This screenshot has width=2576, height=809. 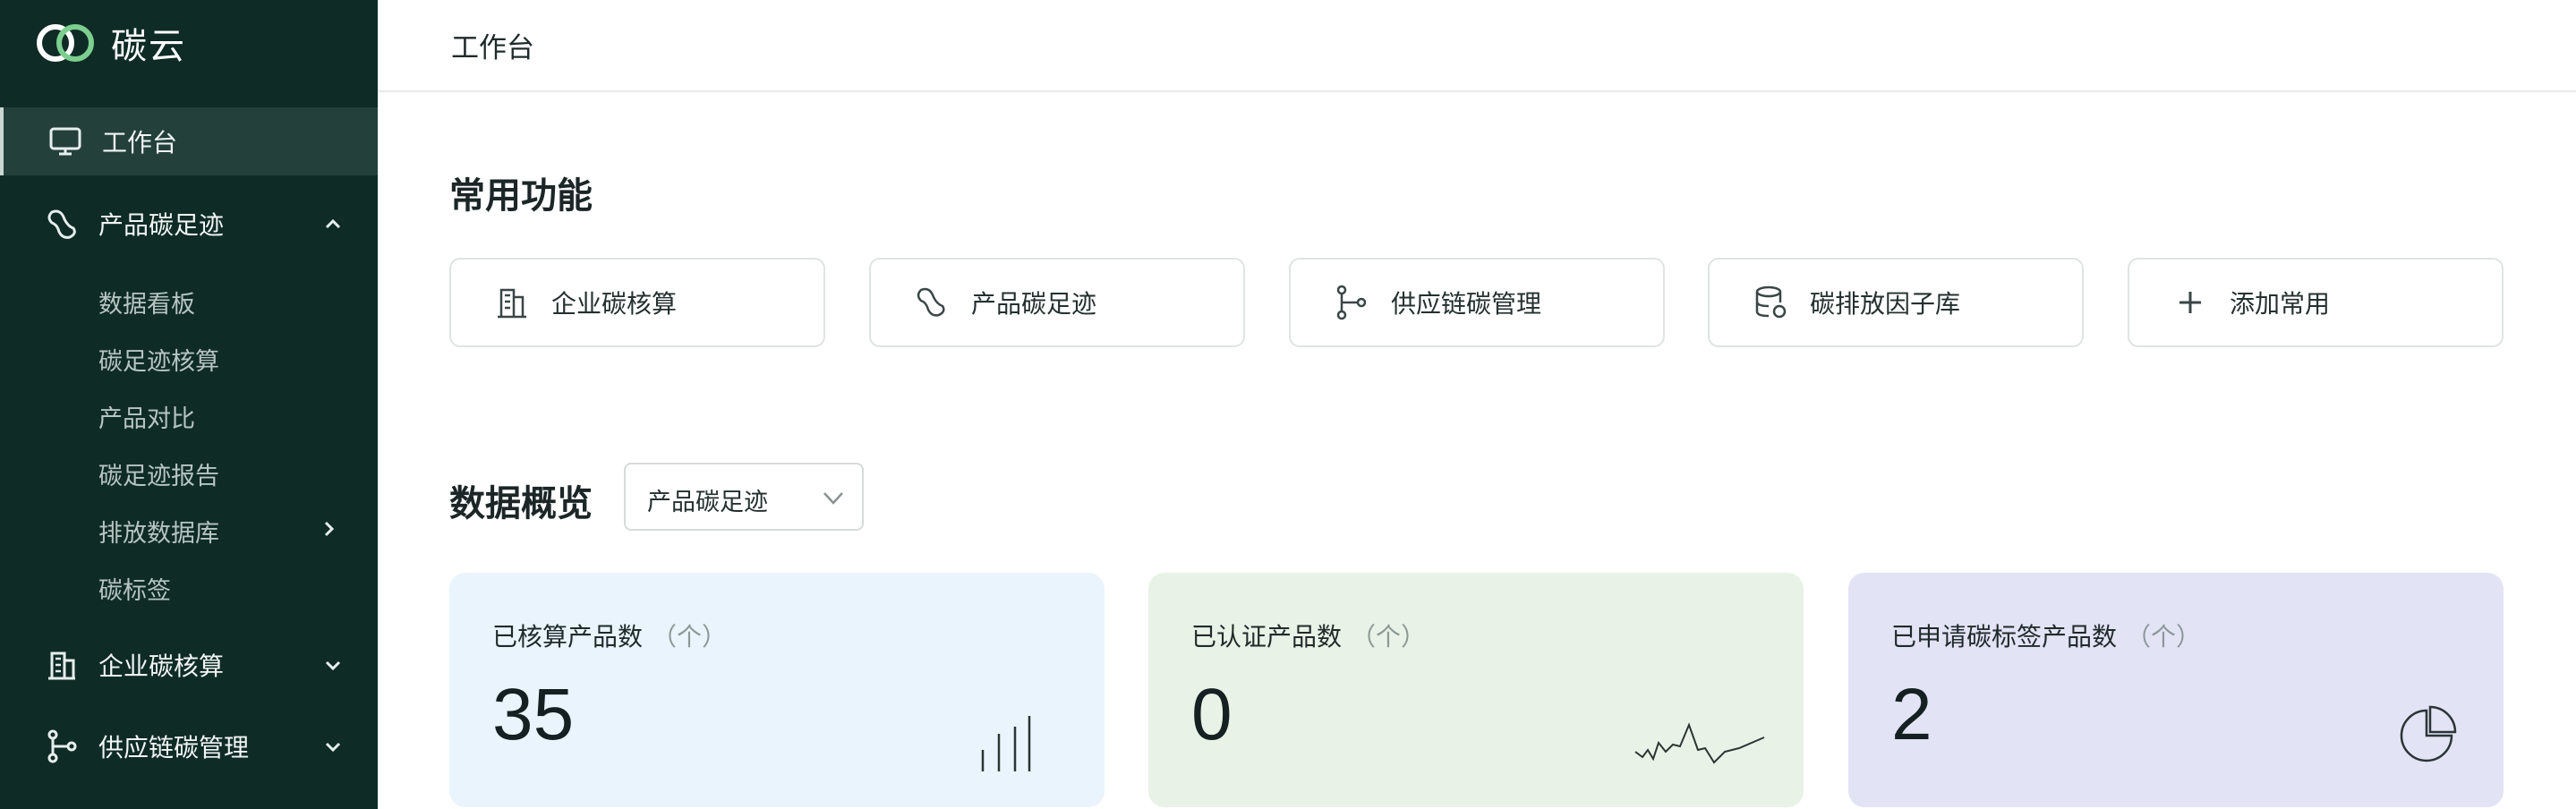 What do you see at coordinates (158, 359) in the screenshot?
I see `sidebar-subitem-footprint-accounting: 碳足迹核算` at bounding box center [158, 359].